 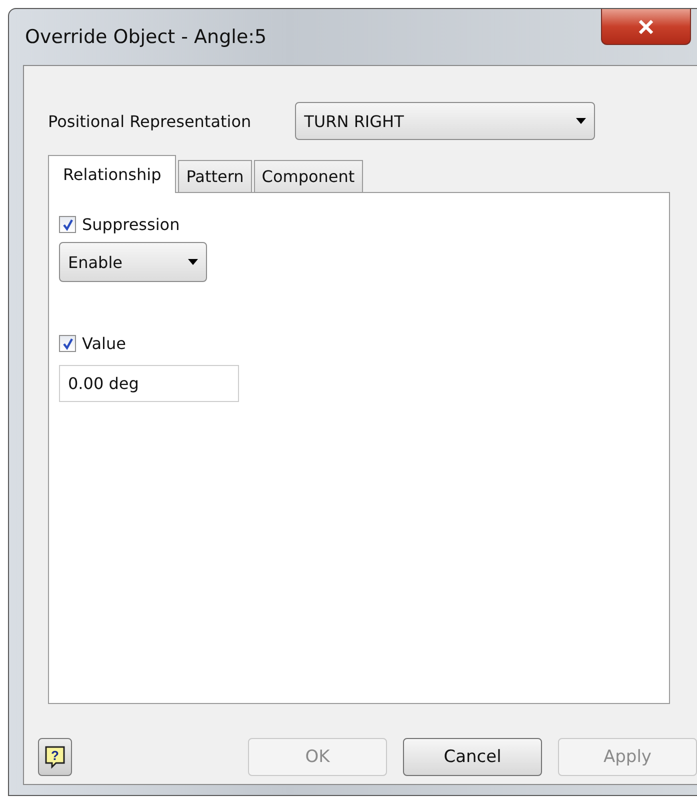 What do you see at coordinates (104, 343) in the screenshot?
I see `checkbox-label: Value` at bounding box center [104, 343].